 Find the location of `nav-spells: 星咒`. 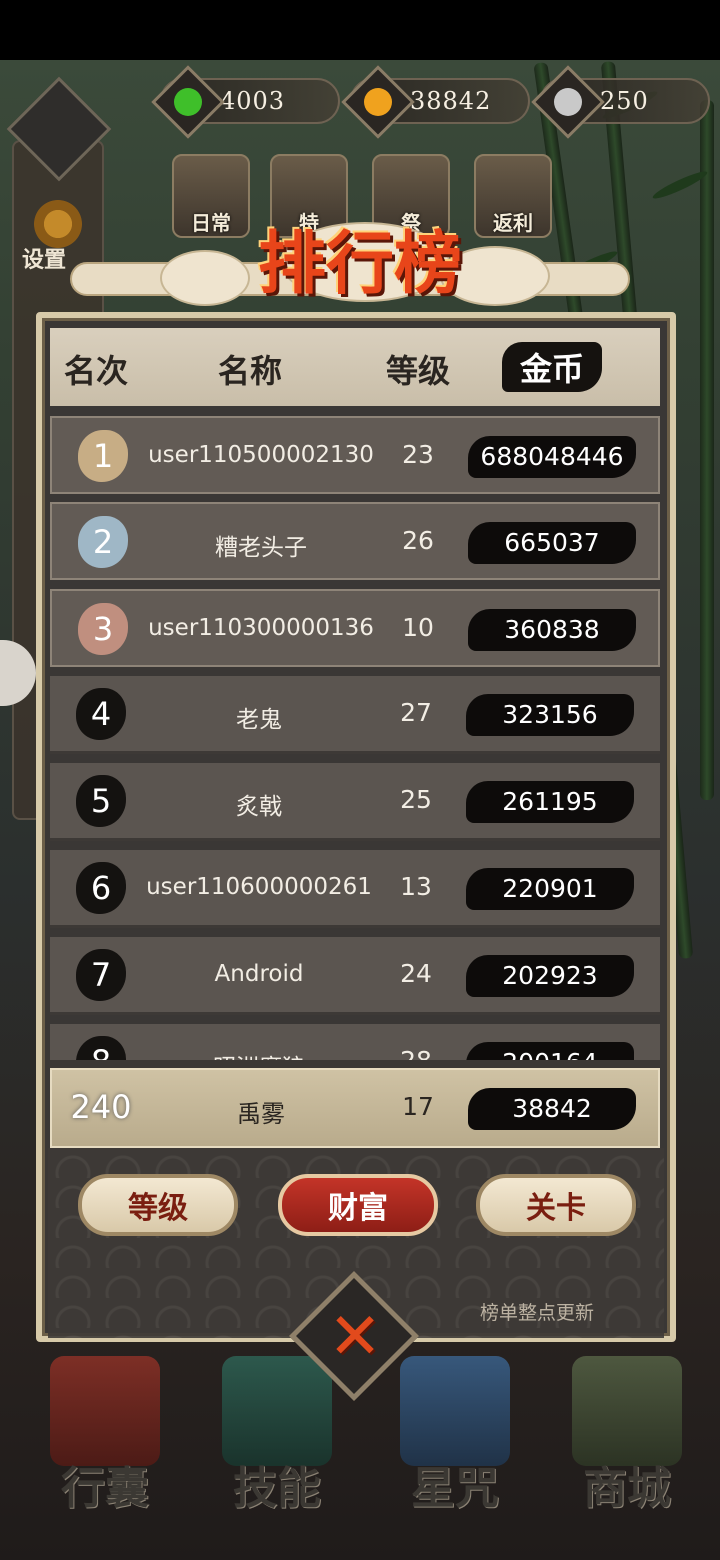

nav-spells: 星咒 is located at coordinates (455, 1436).